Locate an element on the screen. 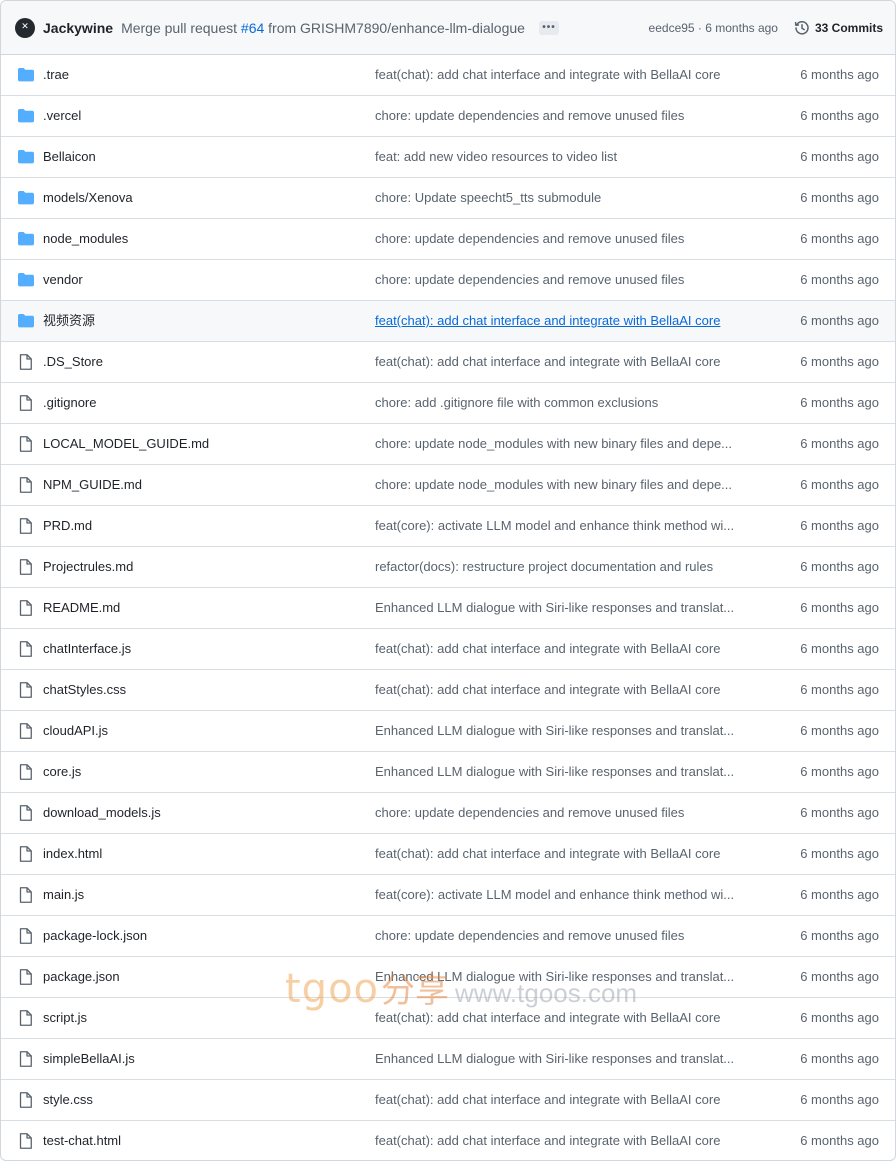 This screenshot has width=896, height=1161. file-name-link: PRD.md is located at coordinates (67, 526).